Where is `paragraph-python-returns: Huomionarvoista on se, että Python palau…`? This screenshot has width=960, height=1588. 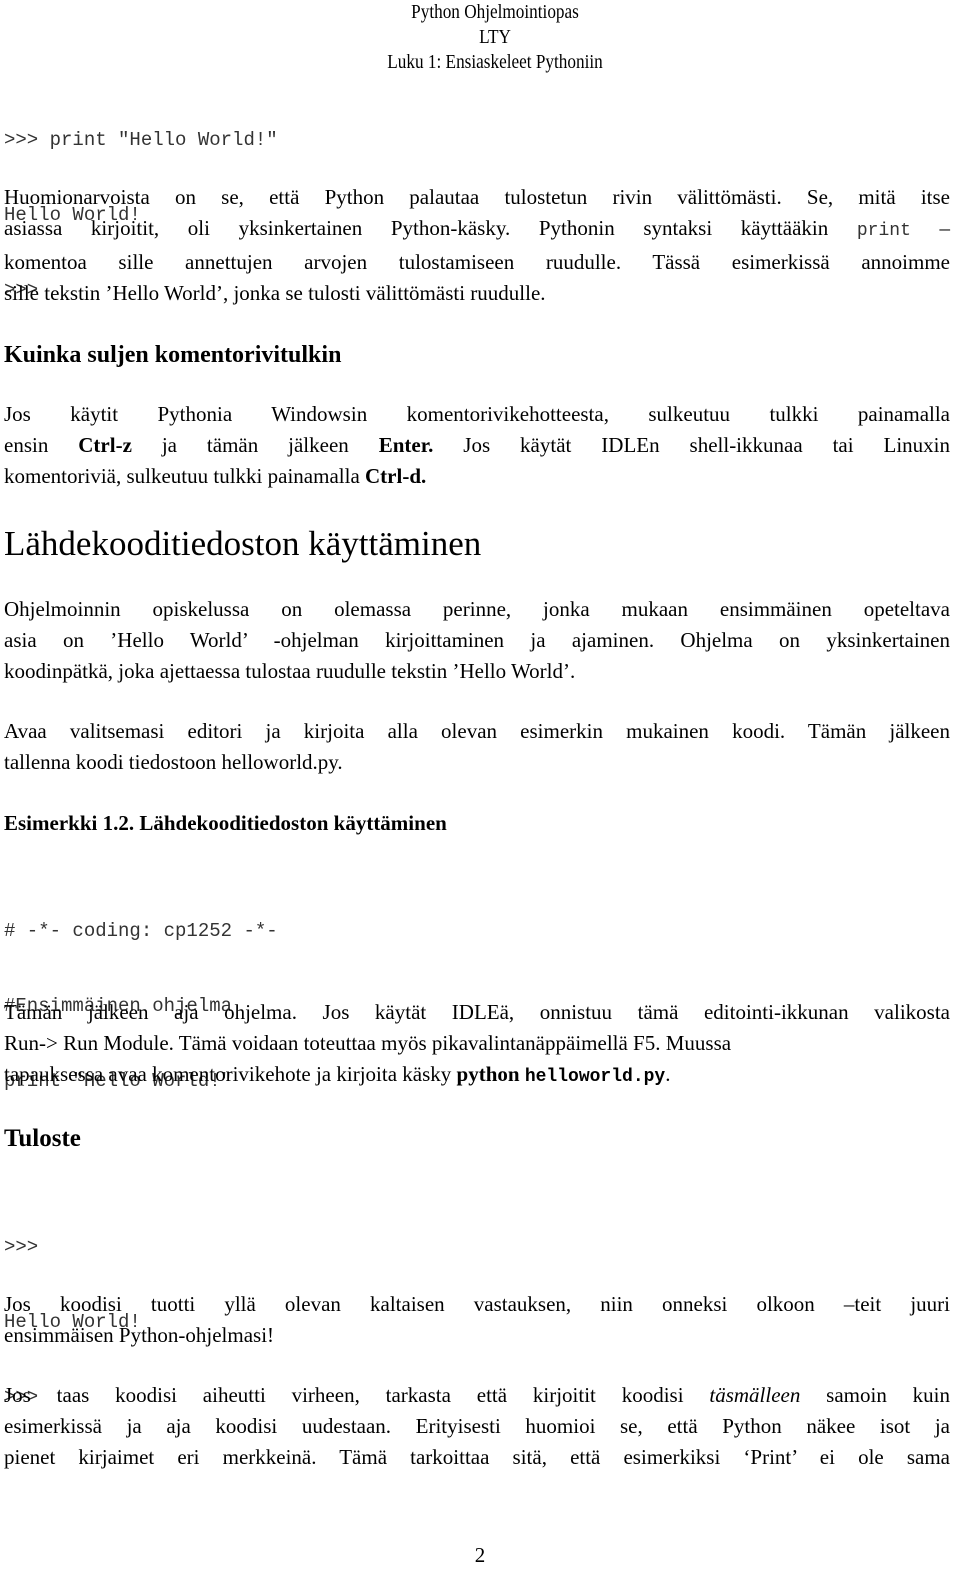 paragraph-python-returns: Huomionarvoista on se, että Python palau… is located at coordinates (477, 245).